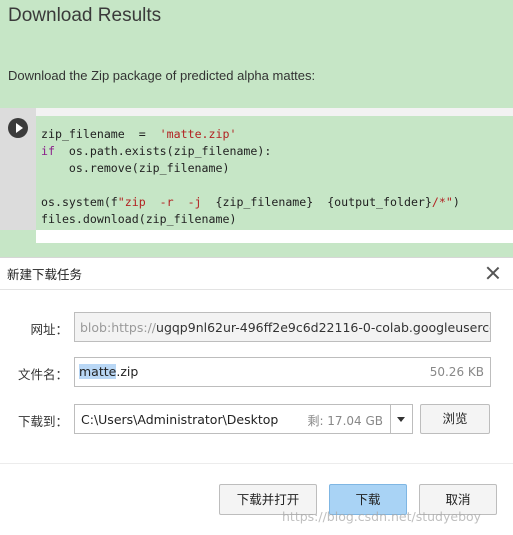 This screenshot has width=513, height=535. Describe the element at coordinates (274, 112) in the screenshot. I see `cell-toolbar-strip` at that location.